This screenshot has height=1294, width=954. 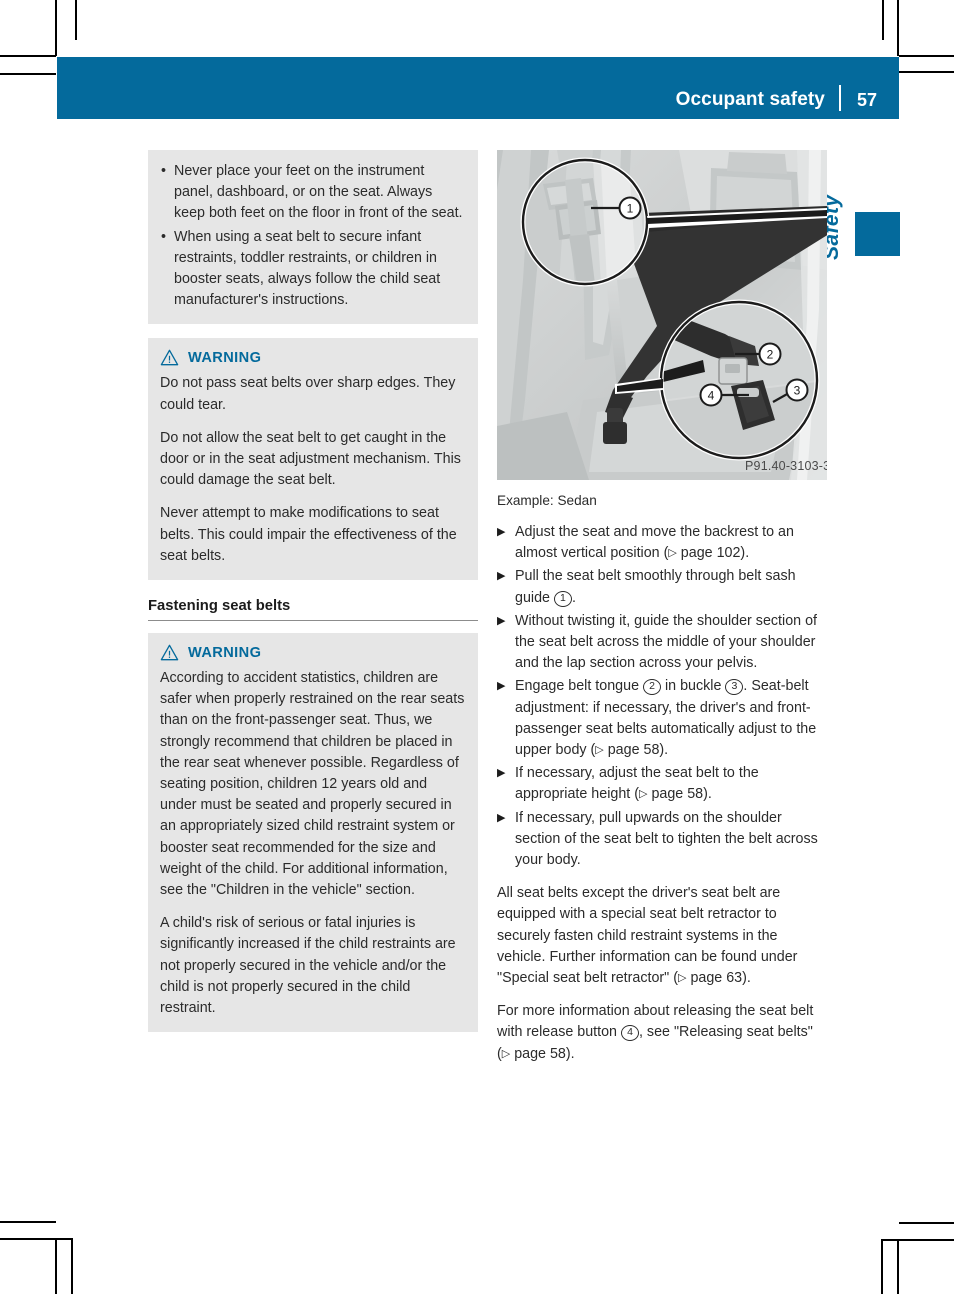 What do you see at coordinates (877, 234) in the screenshot?
I see `chapter-tab-marker` at bounding box center [877, 234].